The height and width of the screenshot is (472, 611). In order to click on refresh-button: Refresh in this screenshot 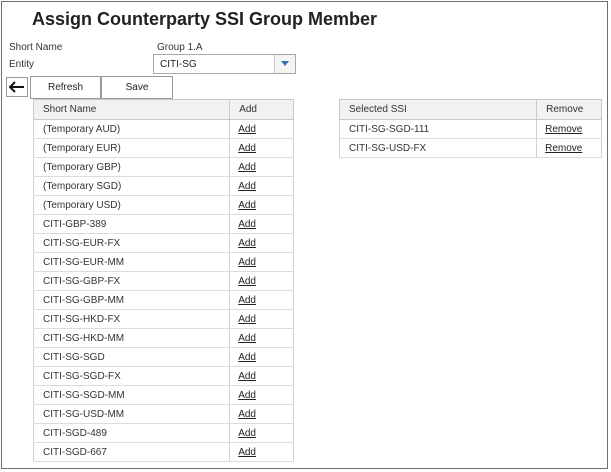, I will do `click(65, 87)`.